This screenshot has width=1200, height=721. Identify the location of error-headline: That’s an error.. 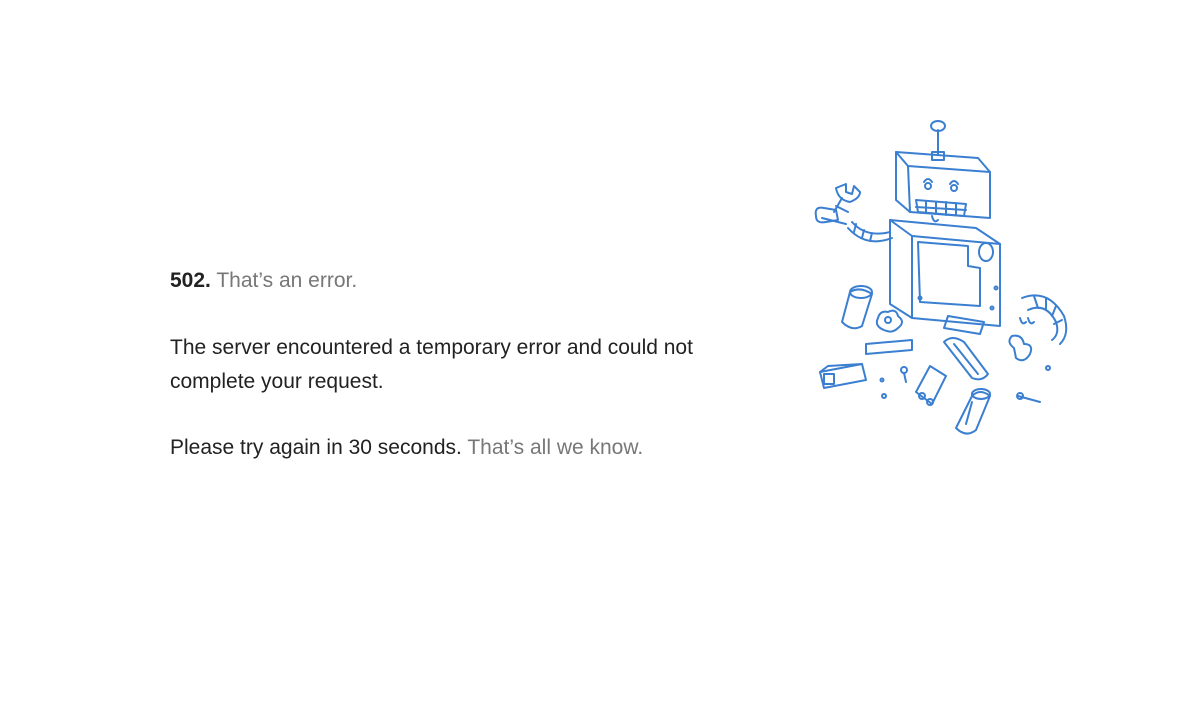
(287, 280).